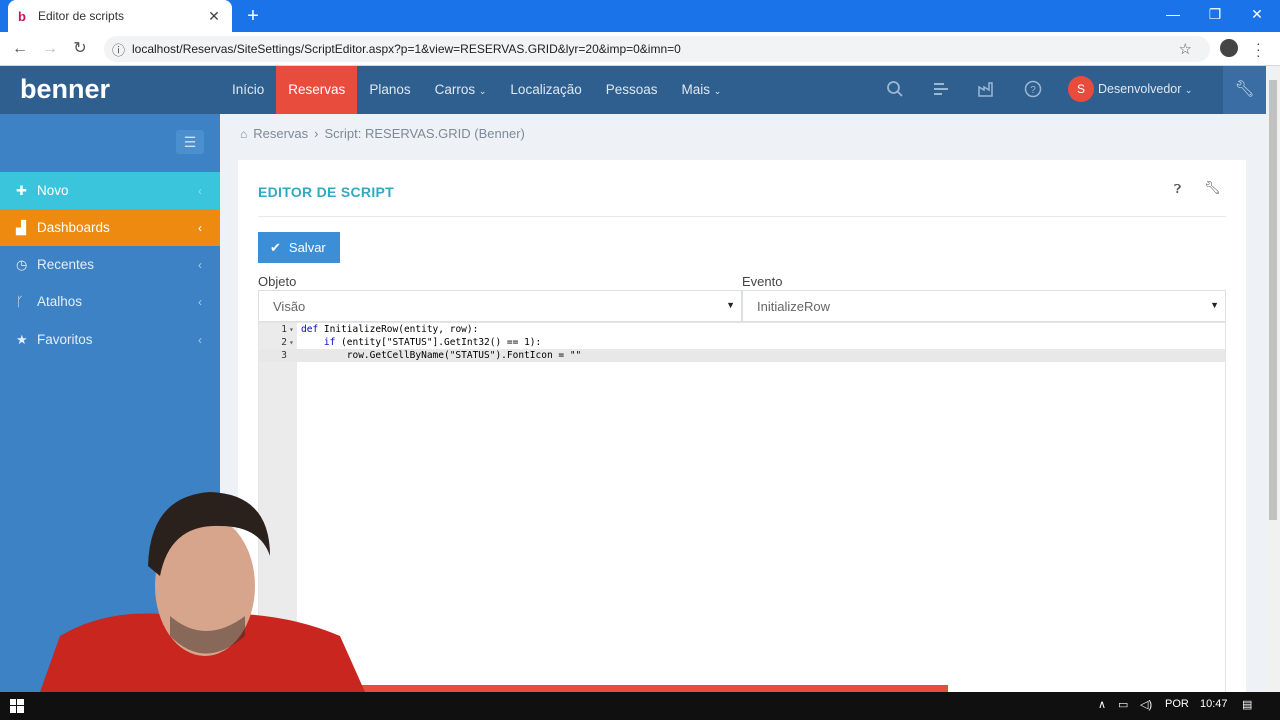 The height and width of the screenshot is (720, 1280). Describe the element at coordinates (22, 264) in the screenshot. I see `clock-icon: ◷` at that location.